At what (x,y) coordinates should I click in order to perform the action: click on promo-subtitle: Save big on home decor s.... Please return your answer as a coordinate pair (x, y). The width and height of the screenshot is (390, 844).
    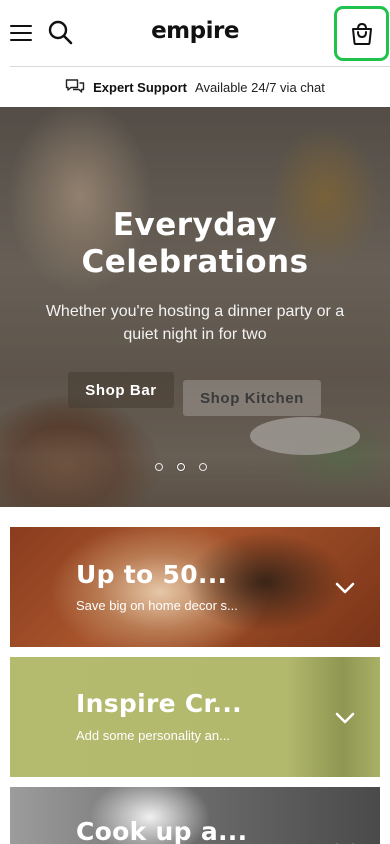
    Looking at the image, I should click on (157, 605).